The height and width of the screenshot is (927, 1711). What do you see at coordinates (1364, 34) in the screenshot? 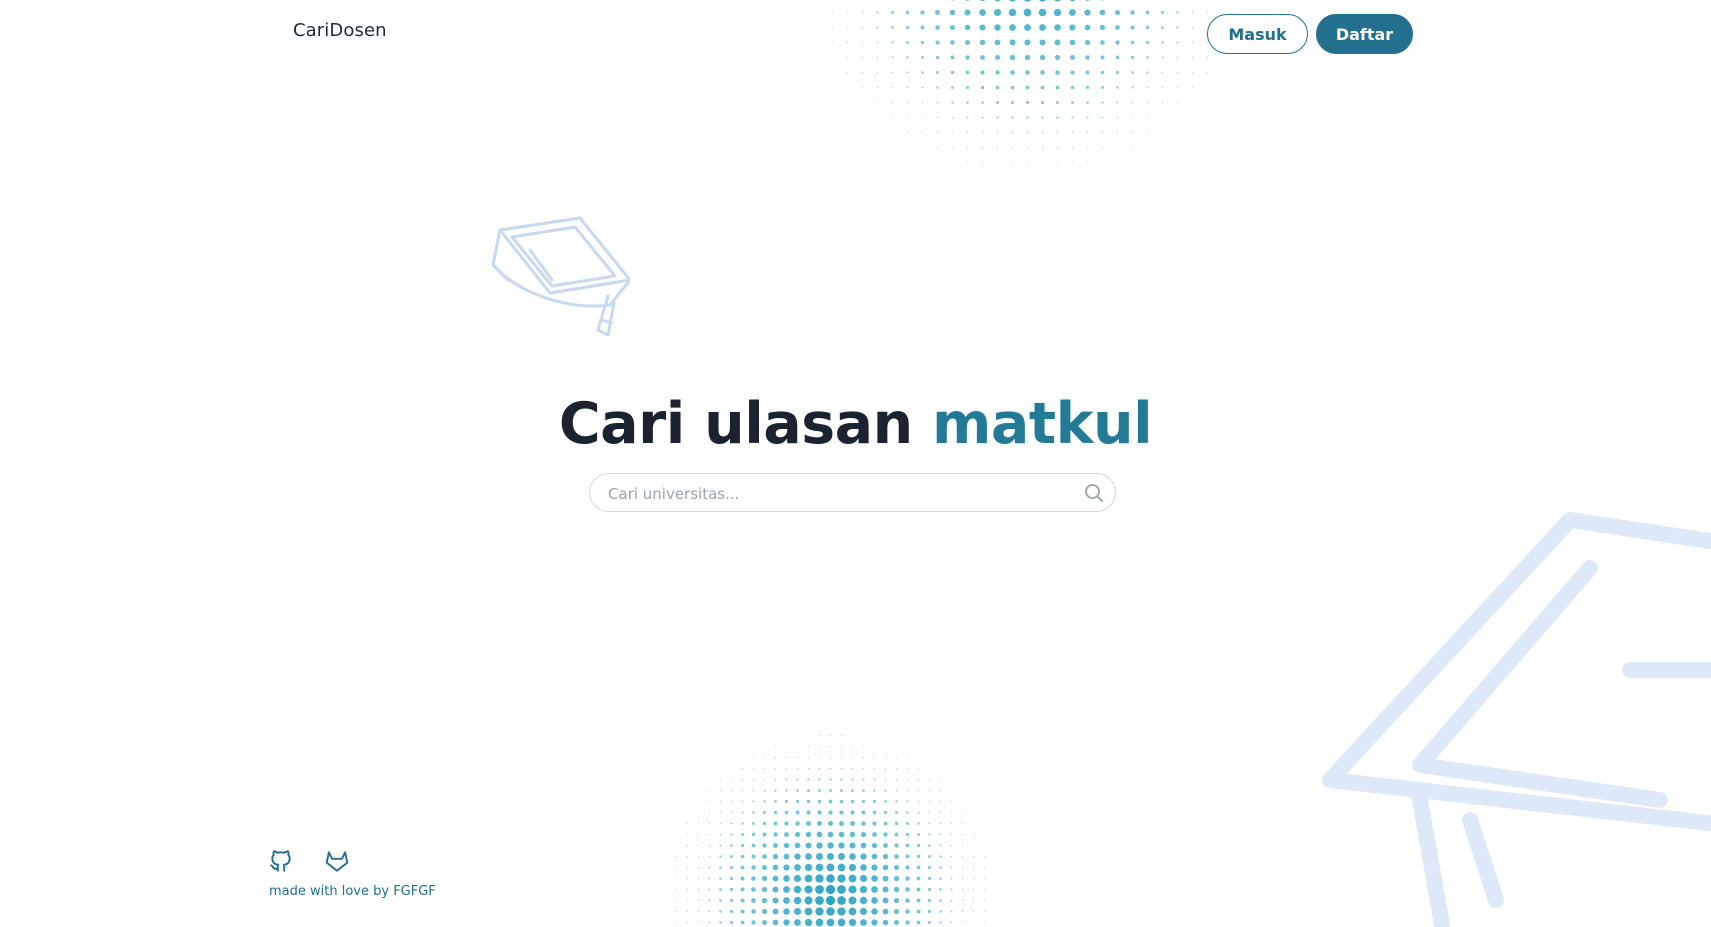
I see `register-button: Daftar` at bounding box center [1364, 34].